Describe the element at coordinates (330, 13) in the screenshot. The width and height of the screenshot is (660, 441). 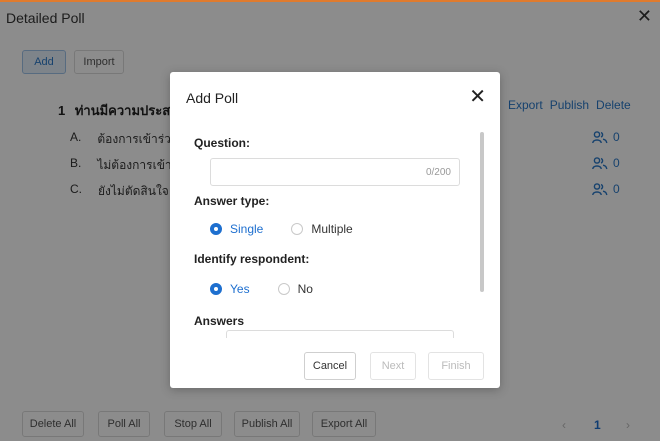
I see `overlay-titlebar` at that location.